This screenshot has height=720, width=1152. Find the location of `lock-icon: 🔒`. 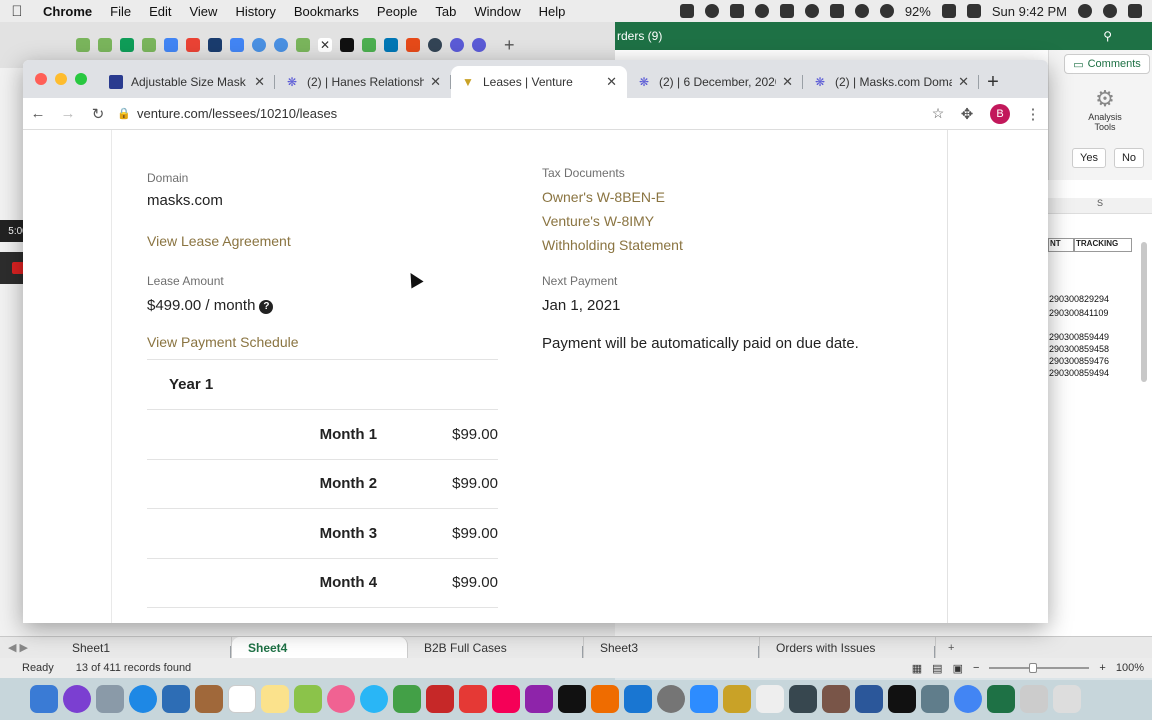

lock-icon: 🔒 is located at coordinates (127, 113).